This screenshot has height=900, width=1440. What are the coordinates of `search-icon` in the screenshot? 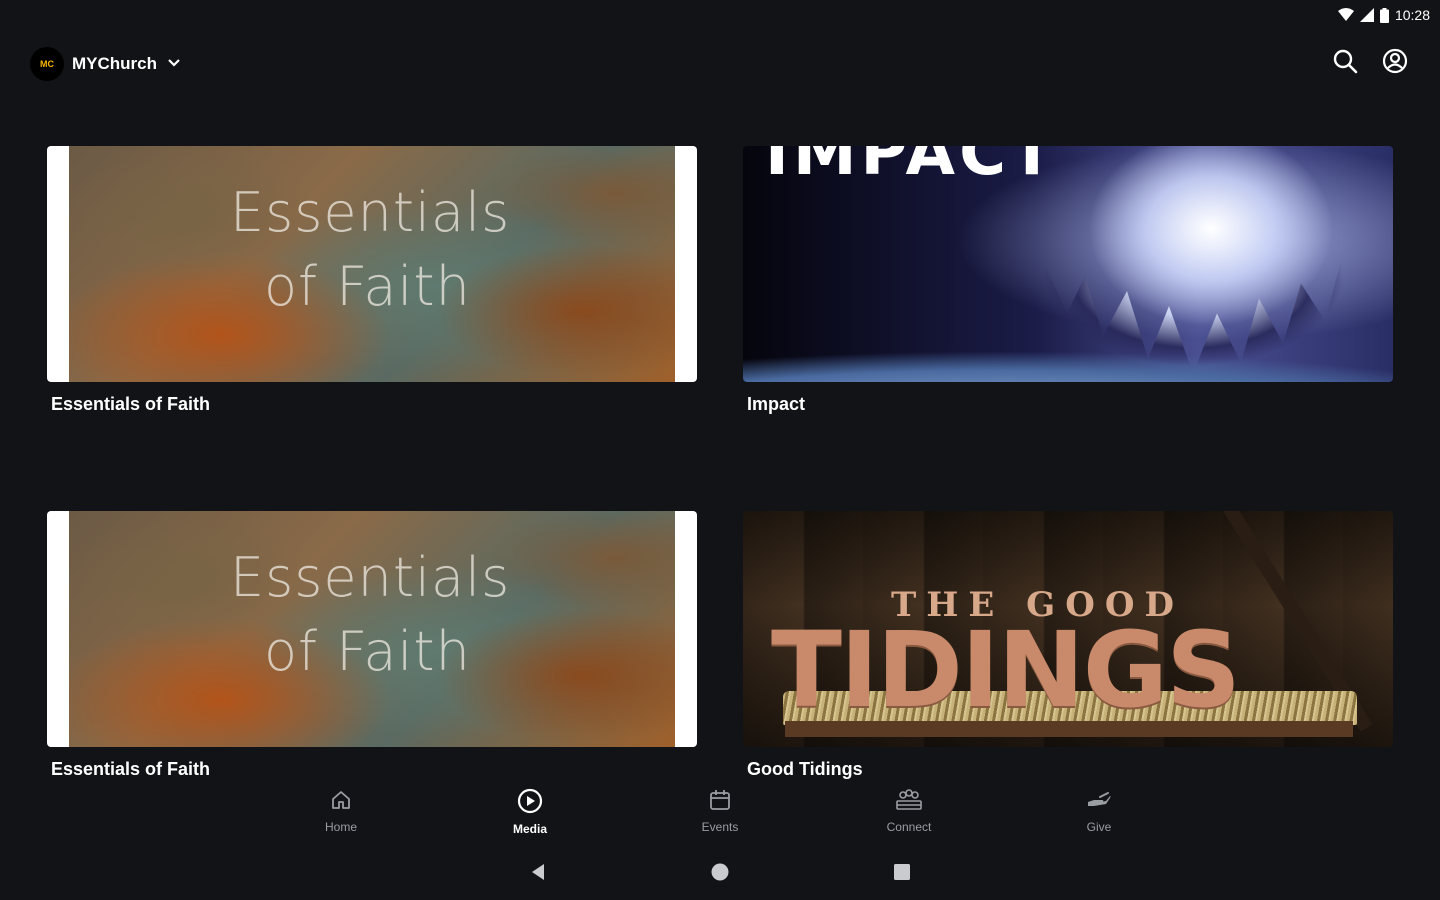 It's located at (1345, 63).